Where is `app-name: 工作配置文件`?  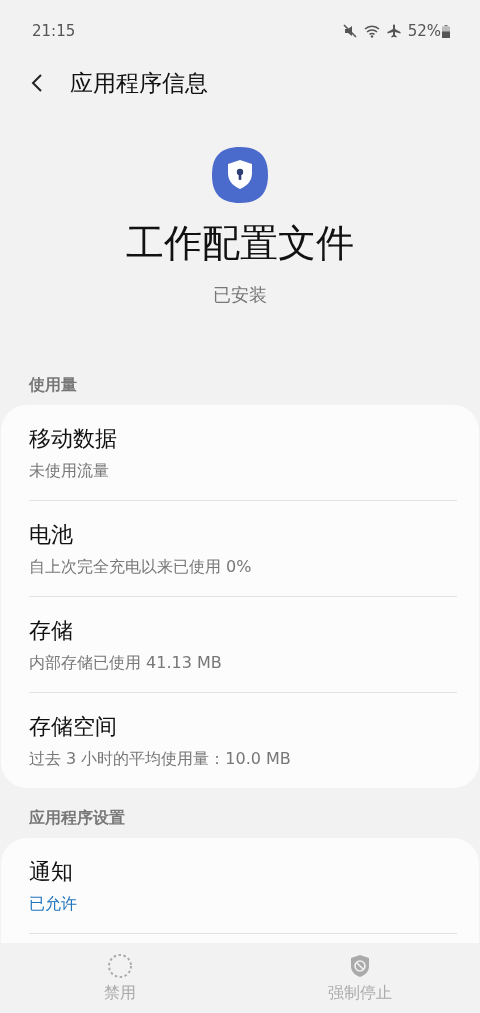 app-name: 工作配置文件 is located at coordinates (240, 243).